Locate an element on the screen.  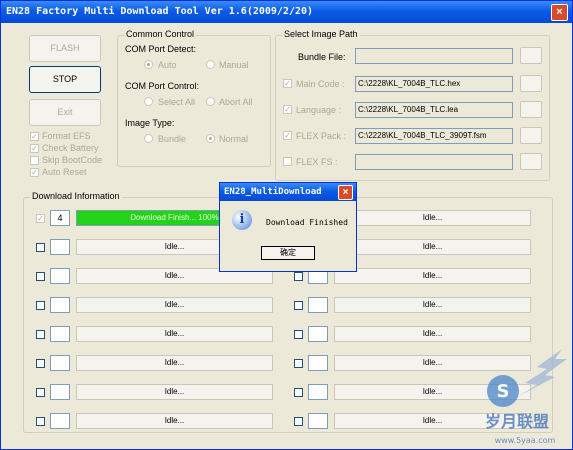
svg-text: S is located at coordinates (503, 391).